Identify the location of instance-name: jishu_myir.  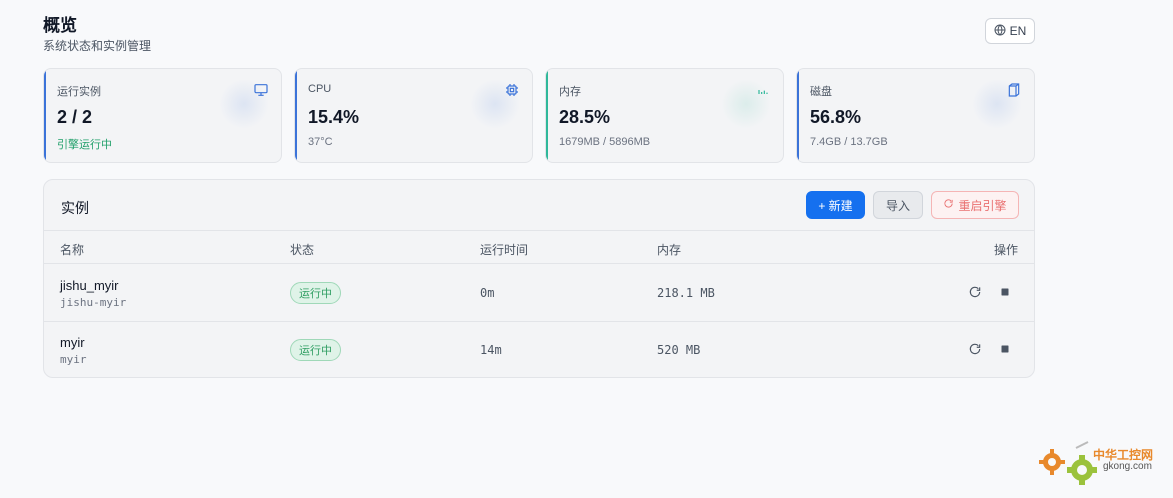
(89, 285).